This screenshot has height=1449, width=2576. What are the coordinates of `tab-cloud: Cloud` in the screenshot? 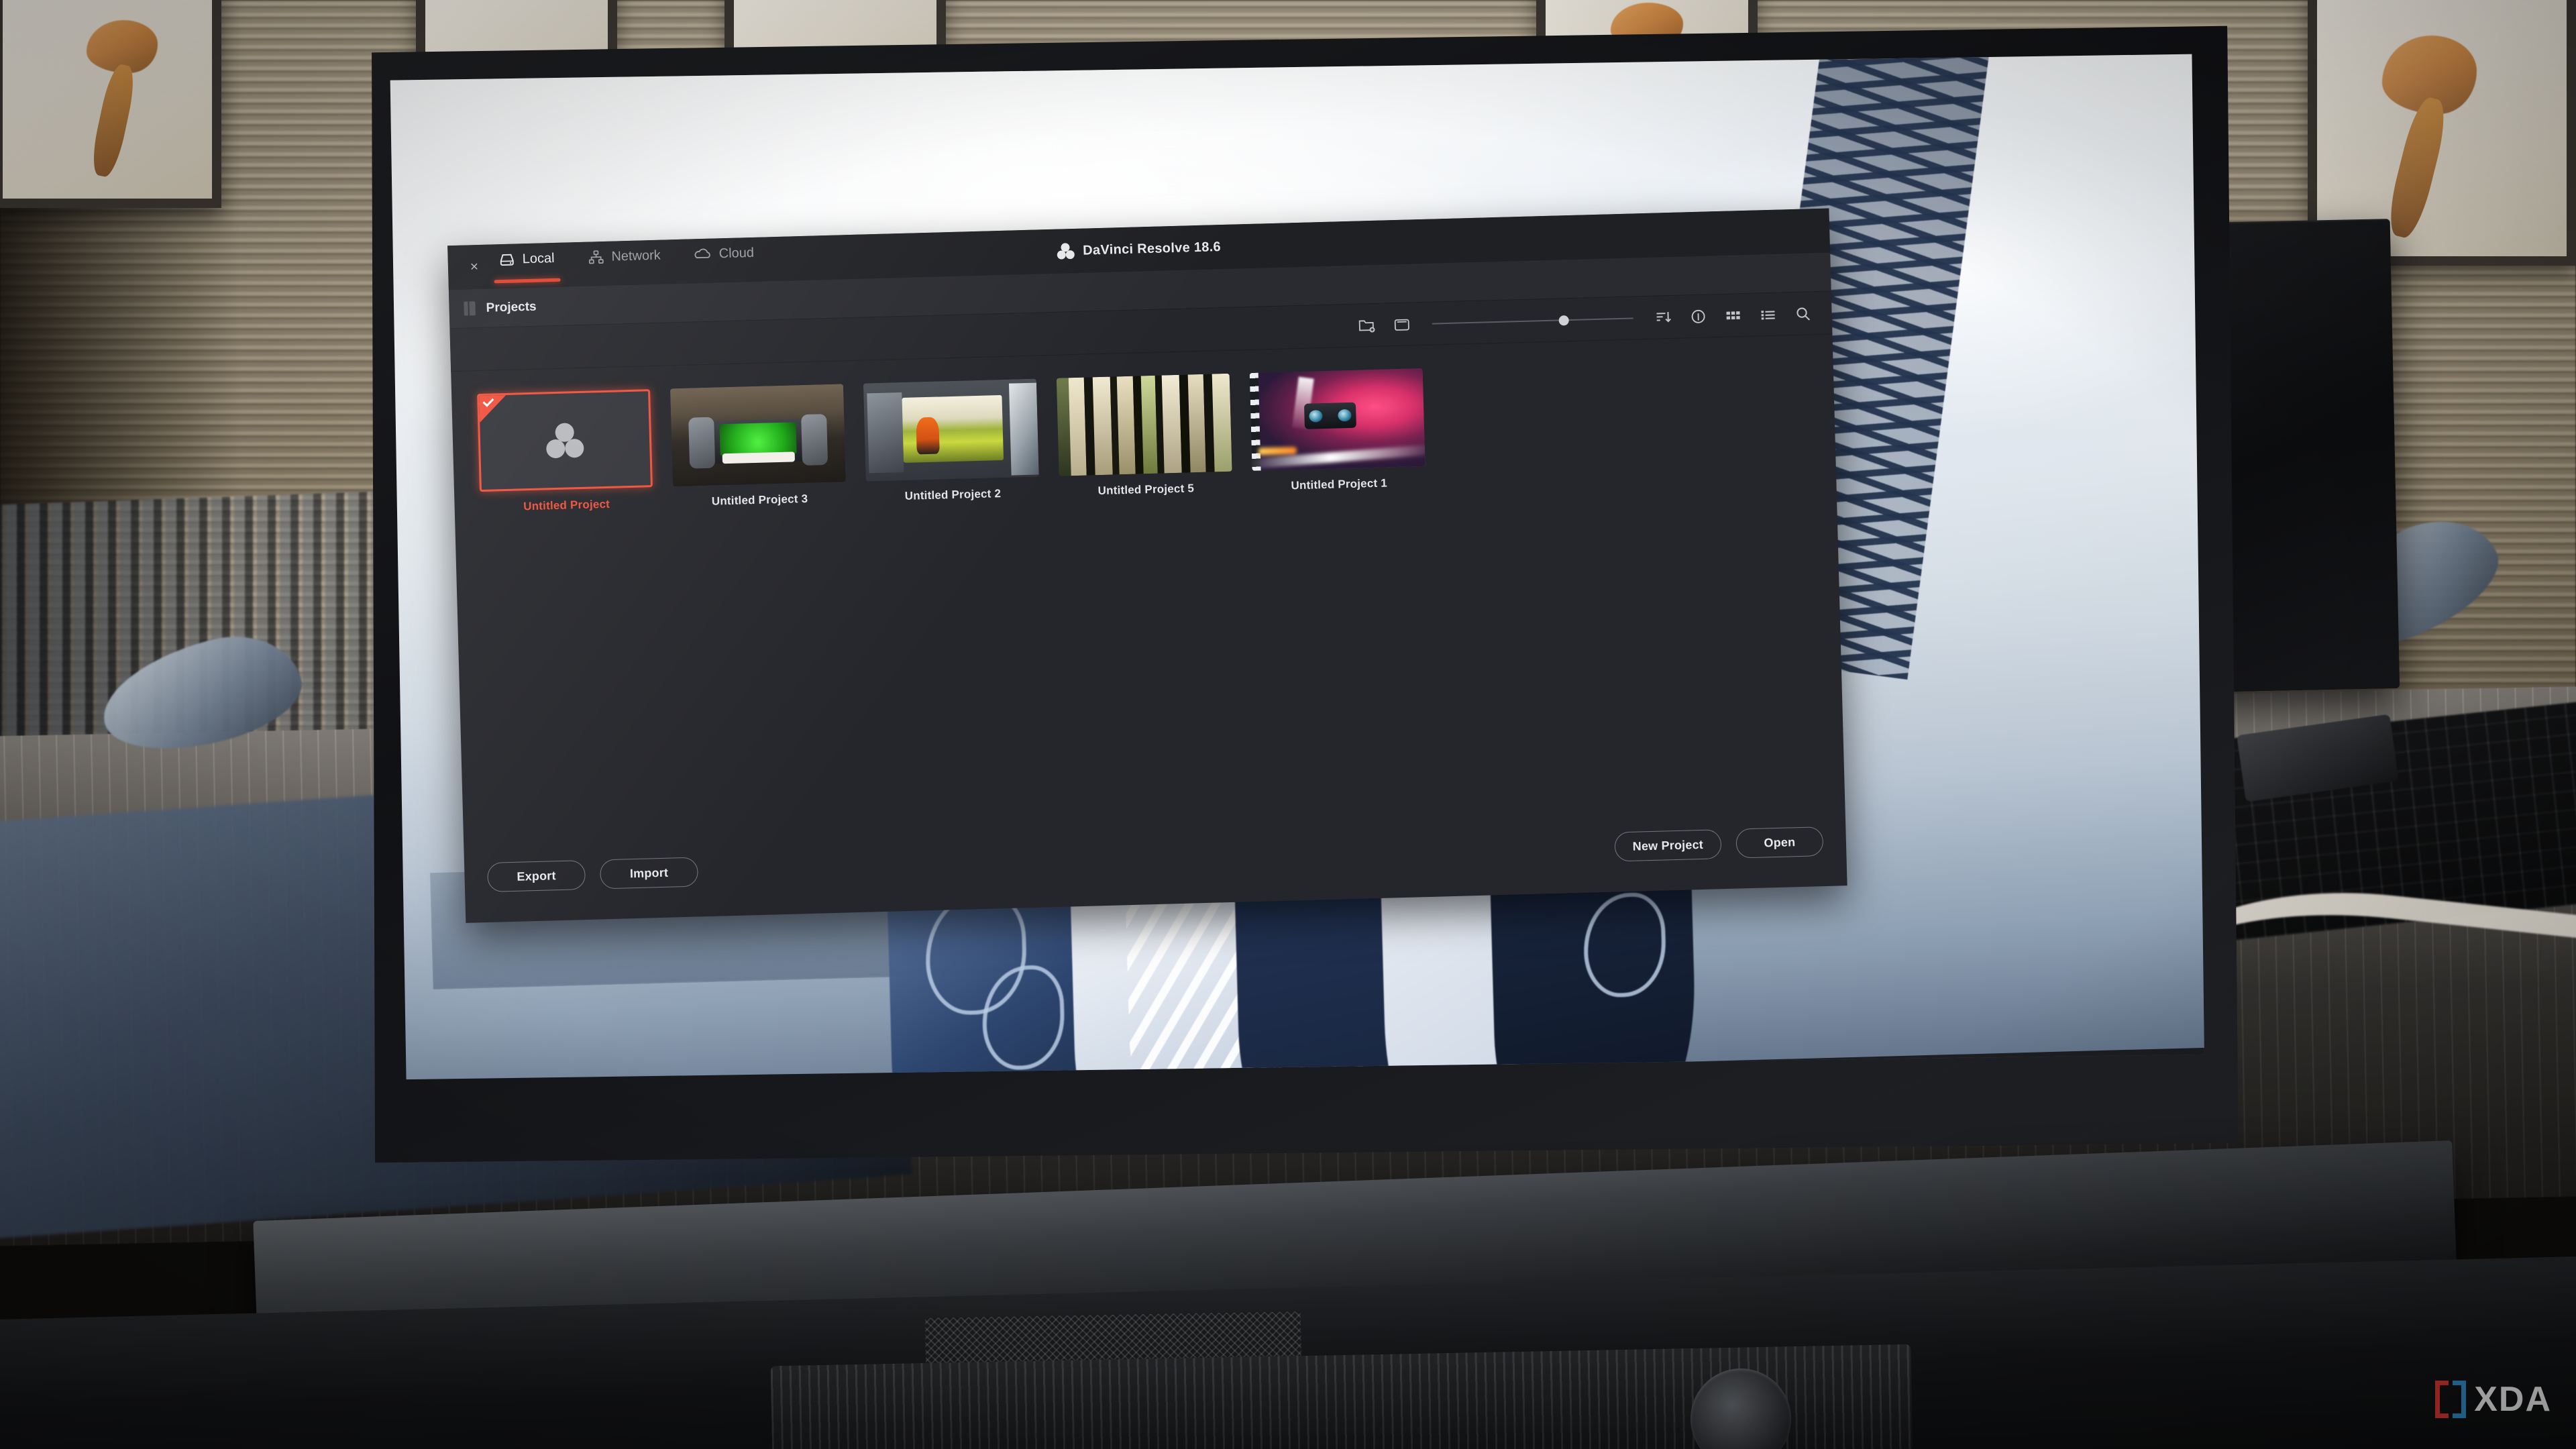 It's located at (724, 258).